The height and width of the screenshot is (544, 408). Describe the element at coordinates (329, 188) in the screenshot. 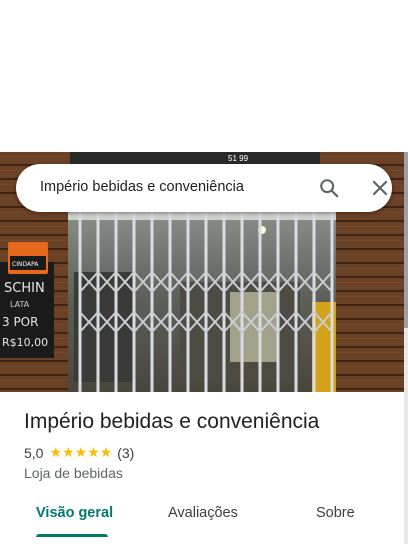

I see `search-icon` at that location.